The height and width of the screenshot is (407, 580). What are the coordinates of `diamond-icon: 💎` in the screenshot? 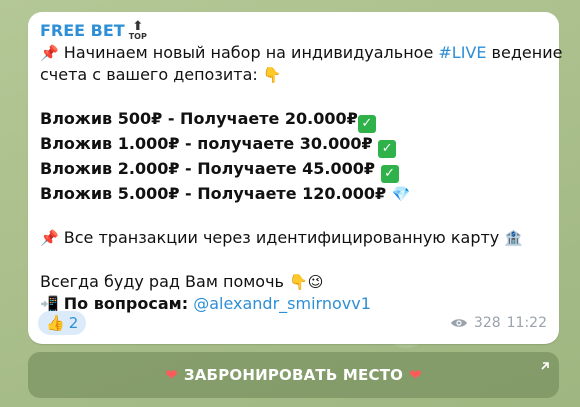 It's located at (401, 194).